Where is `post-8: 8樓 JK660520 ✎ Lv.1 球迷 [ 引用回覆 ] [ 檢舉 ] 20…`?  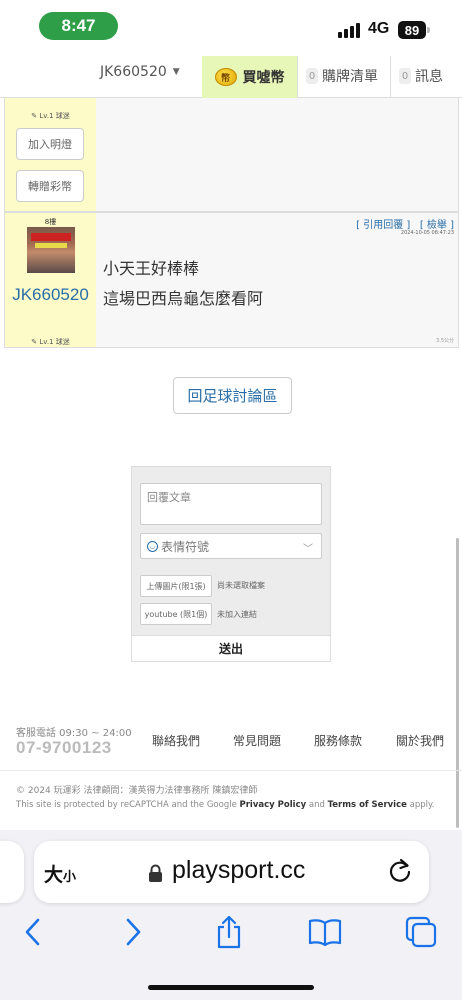
post-8: 8樓 JK660520 ✎ Lv.1 球迷 [ 引用回覆 ] [ 檢舉 ] 20… is located at coordinates (231, 280).